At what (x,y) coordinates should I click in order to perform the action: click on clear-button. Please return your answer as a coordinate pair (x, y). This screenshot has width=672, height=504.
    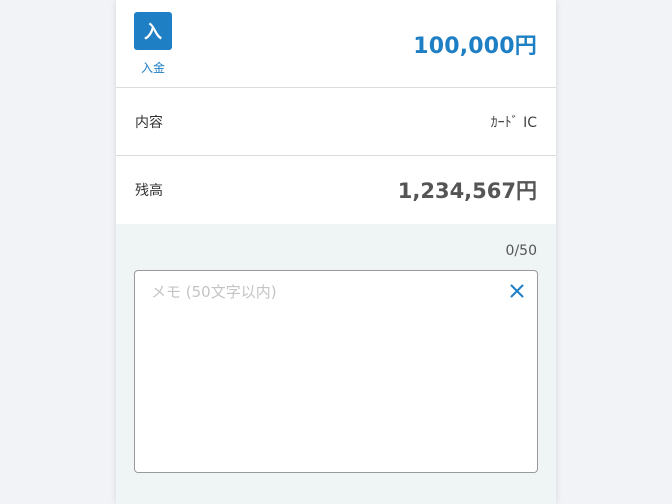
    Looking at the image, I should click on (517, 291).